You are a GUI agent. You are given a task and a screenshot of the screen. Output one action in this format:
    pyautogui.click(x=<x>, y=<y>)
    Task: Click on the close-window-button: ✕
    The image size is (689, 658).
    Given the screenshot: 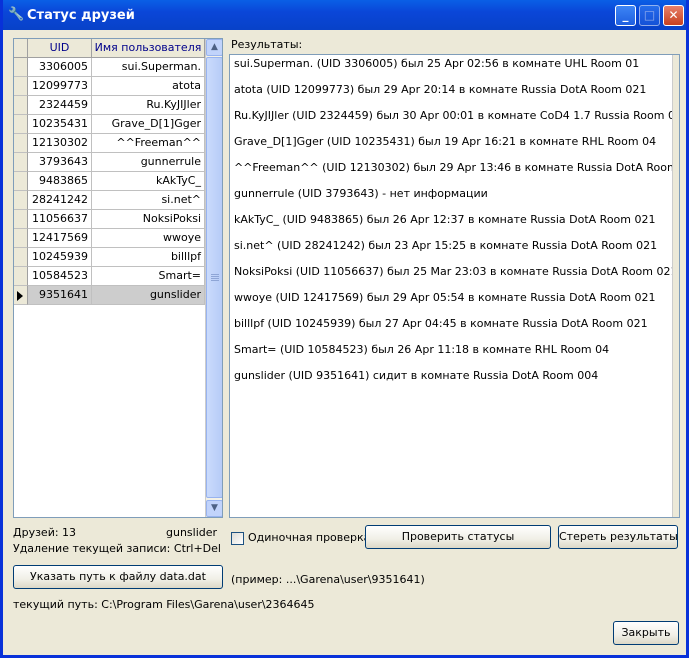 What is the action you would take?
    pyautogui.click(x=673, y=15)
    